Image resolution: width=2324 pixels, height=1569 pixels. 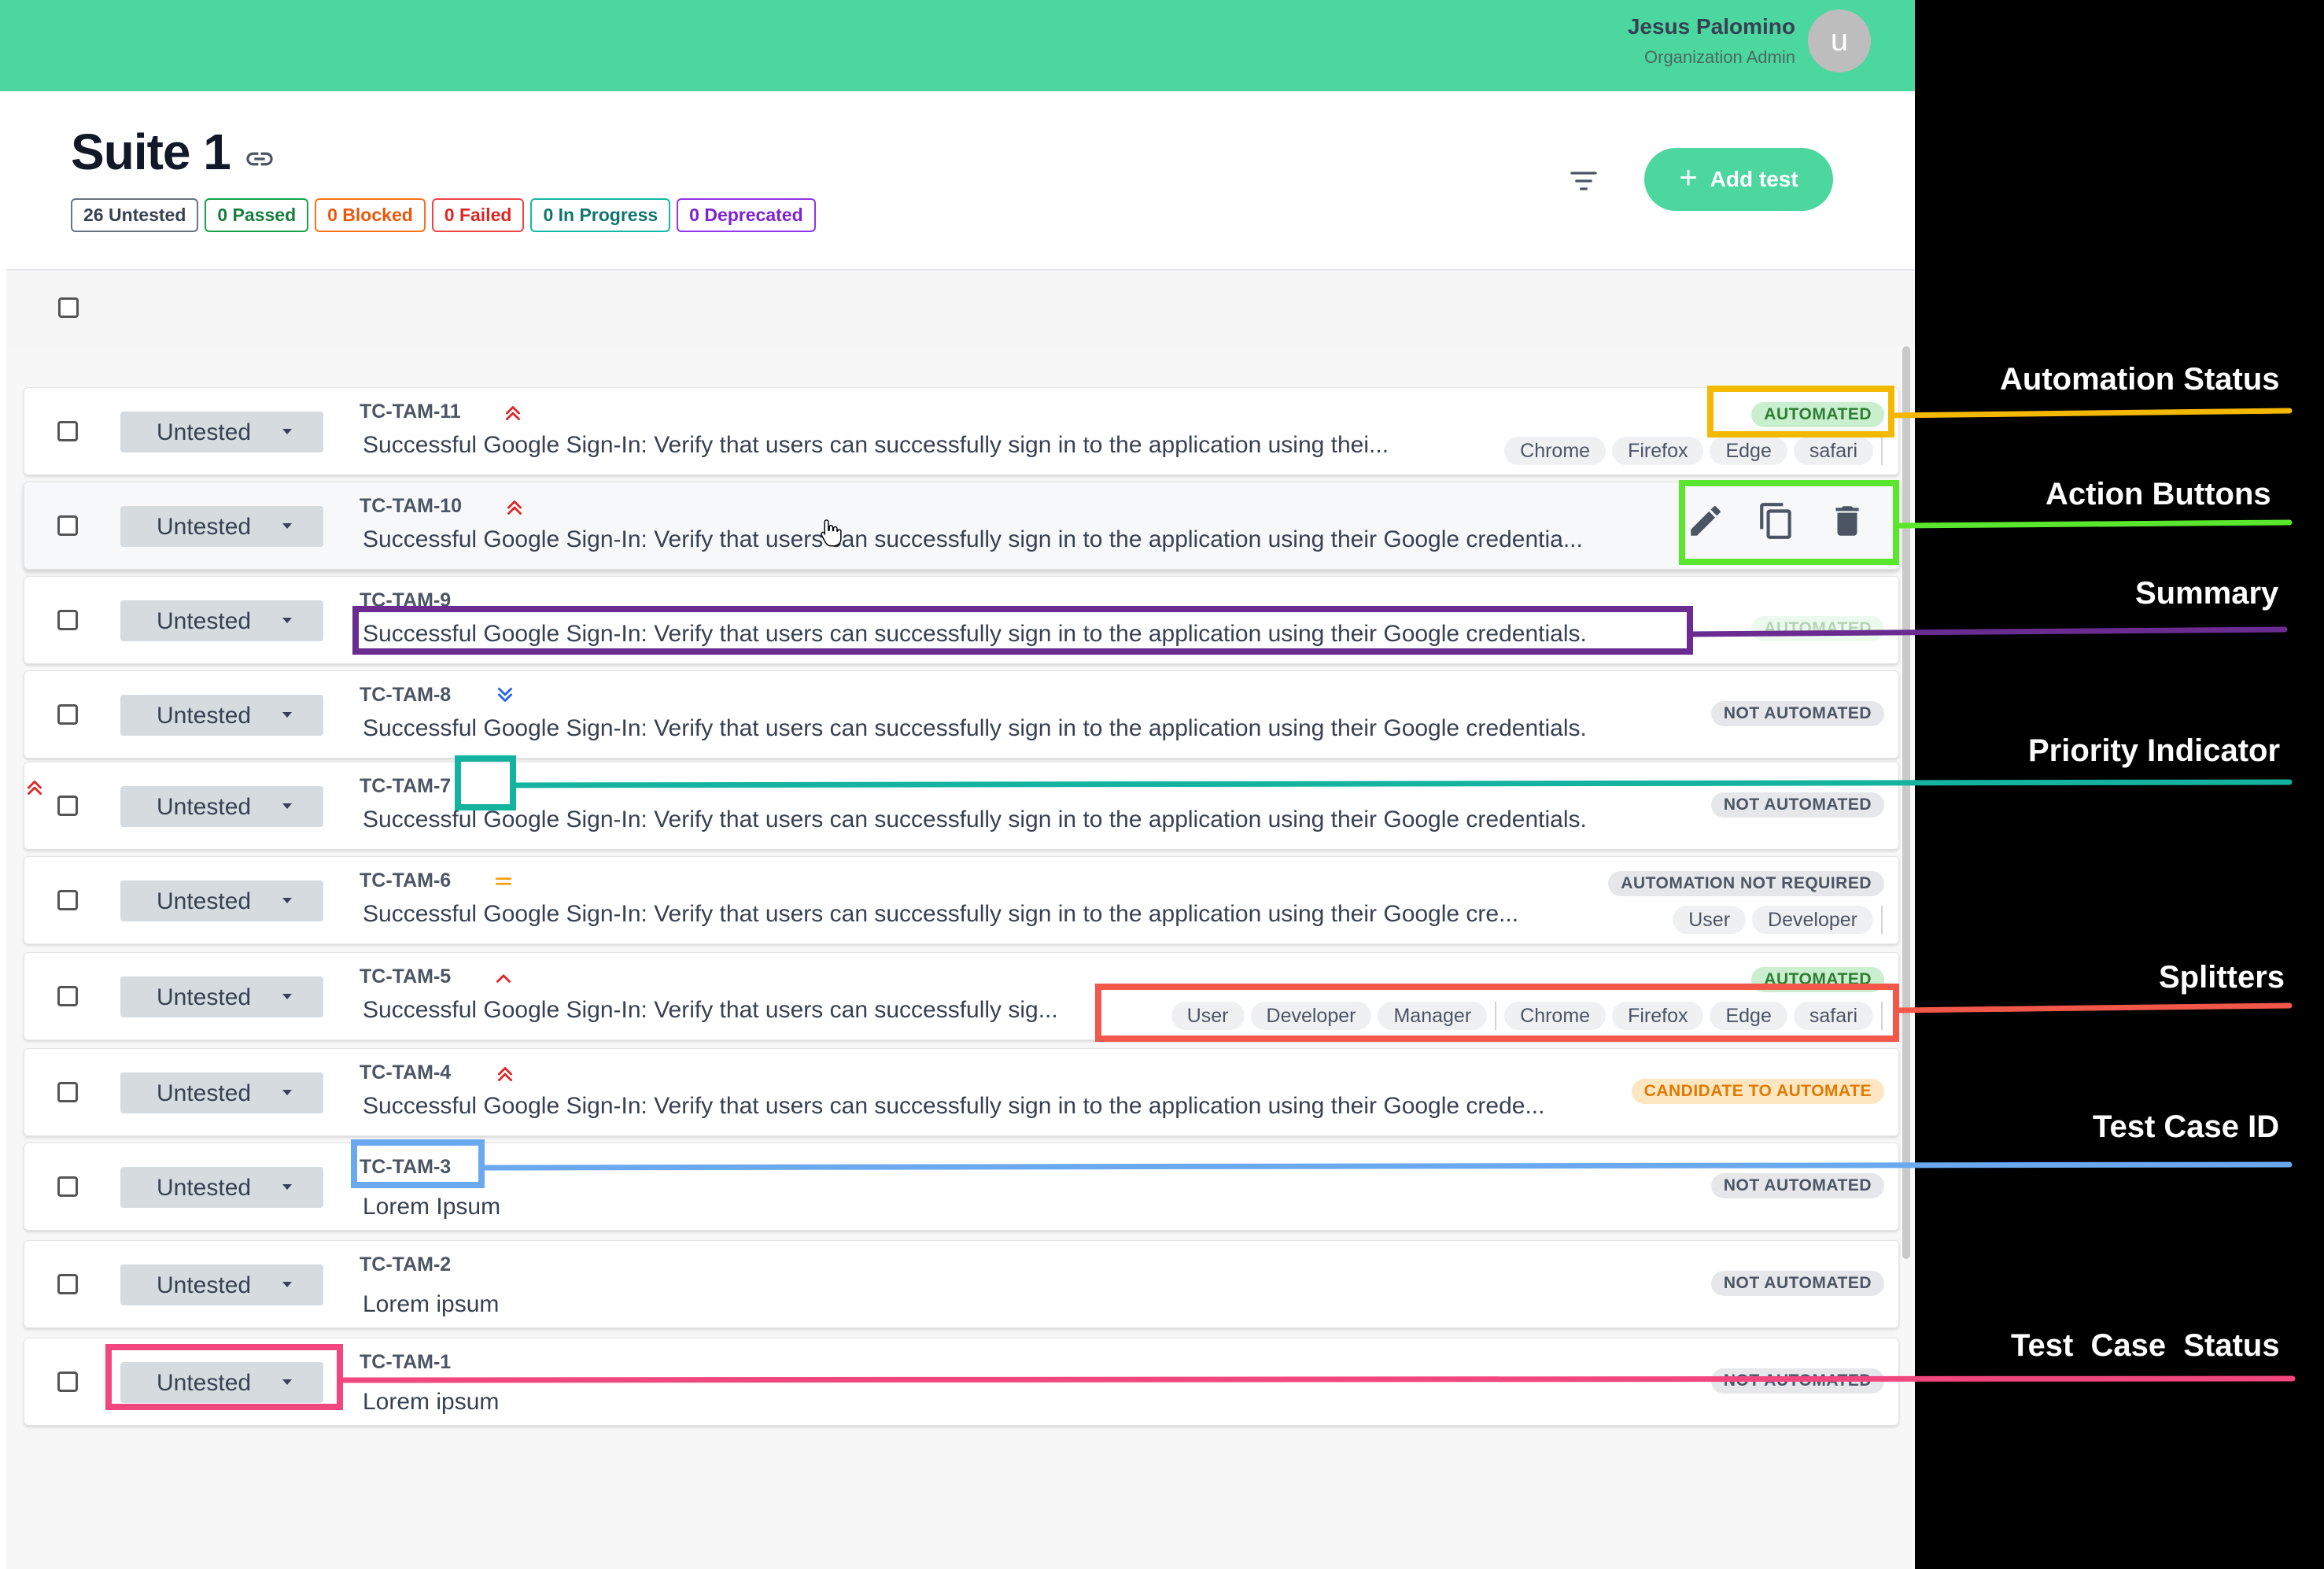 I want to click on test-case-row: Untested TC-TAM-2 Lorem ipsum NOT AUTOMATED, so click(x=961, y=1284).